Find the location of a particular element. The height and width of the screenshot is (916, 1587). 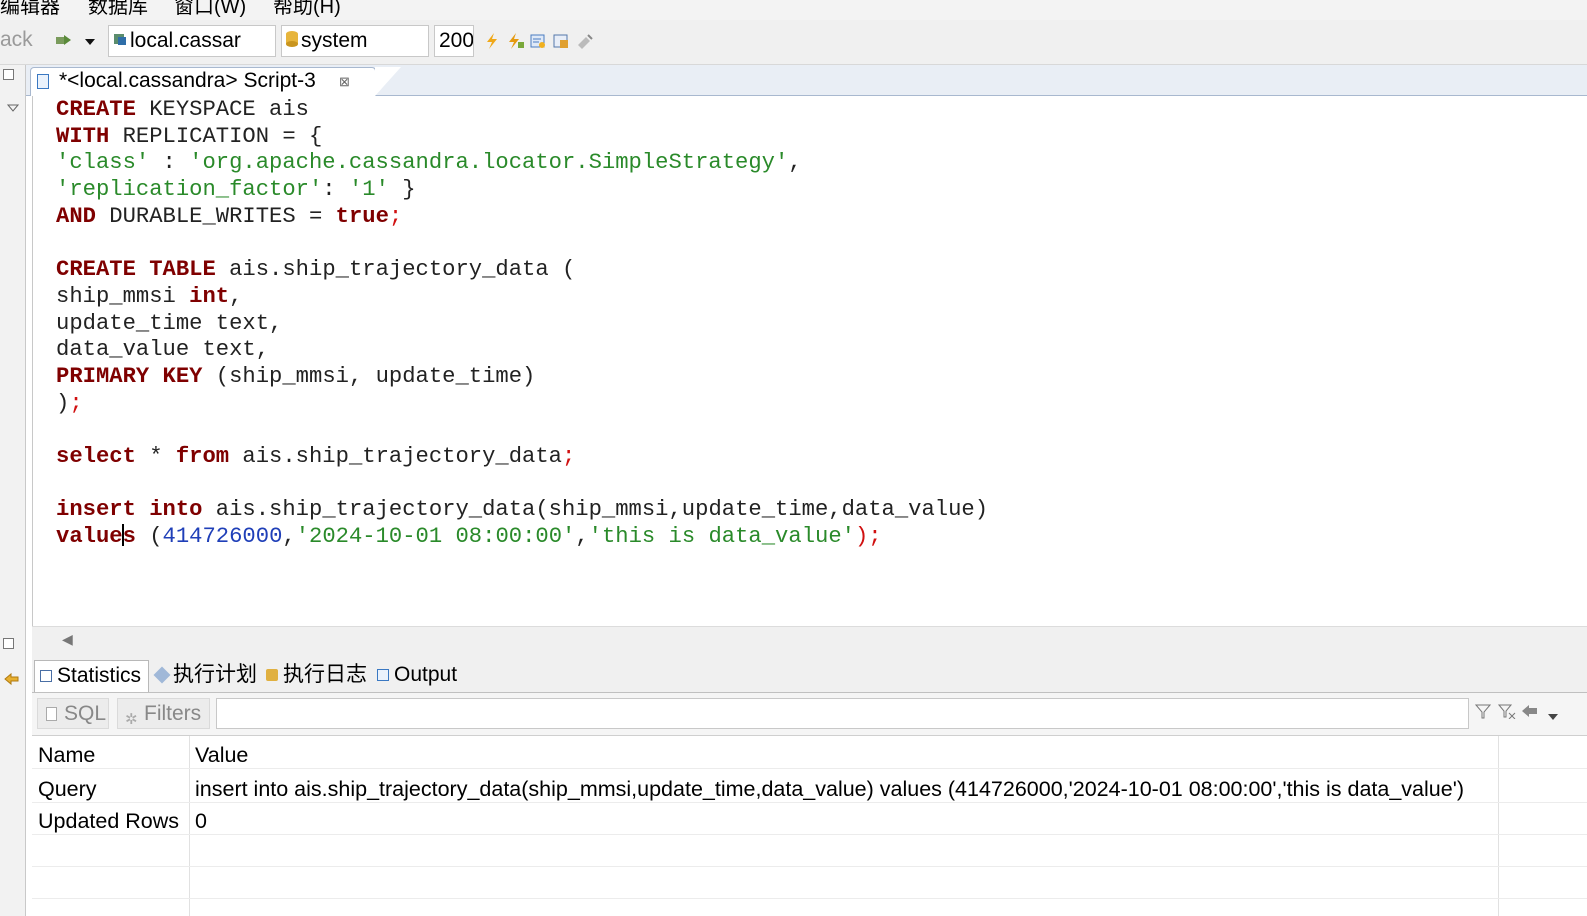

tab-output: Output is located at coordinates (420, 676).